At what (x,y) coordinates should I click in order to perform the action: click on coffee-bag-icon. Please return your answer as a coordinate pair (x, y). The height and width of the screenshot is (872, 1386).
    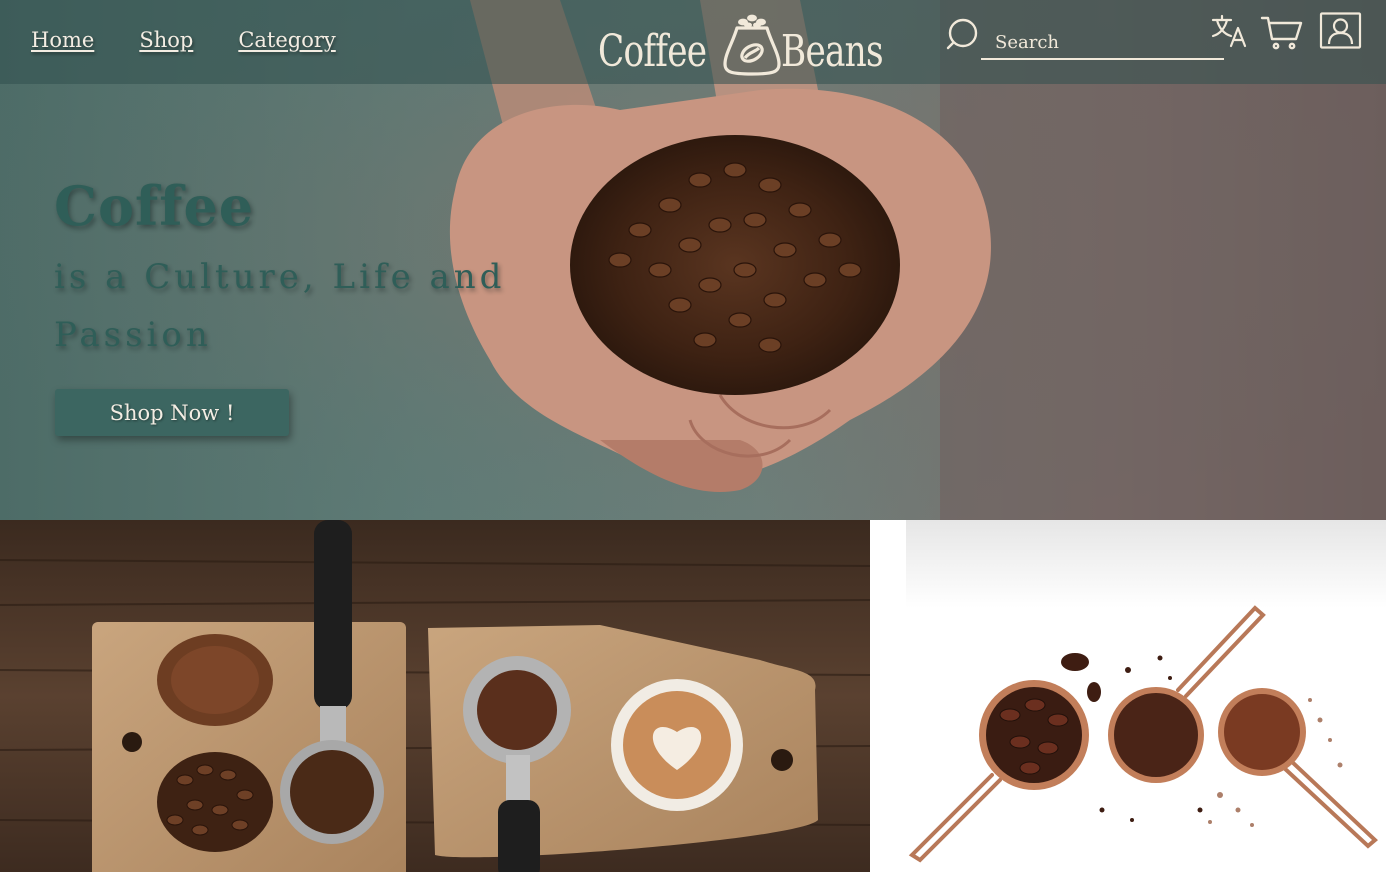
    Looking at the image, I should click on (752, 44).